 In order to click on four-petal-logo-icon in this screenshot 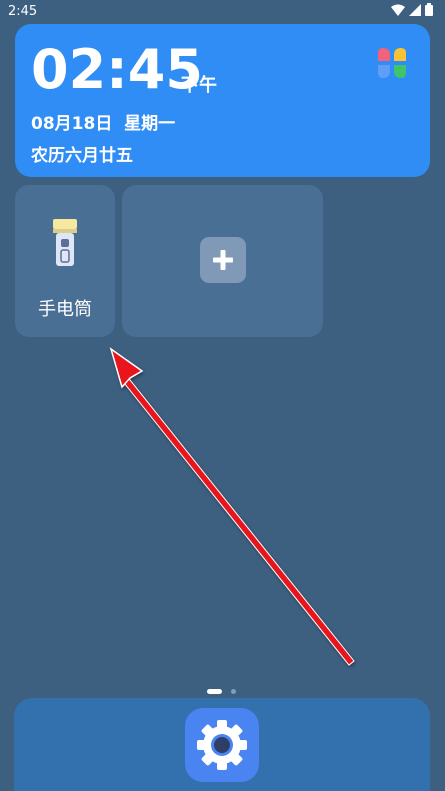, I will do `click(392, 63)`.